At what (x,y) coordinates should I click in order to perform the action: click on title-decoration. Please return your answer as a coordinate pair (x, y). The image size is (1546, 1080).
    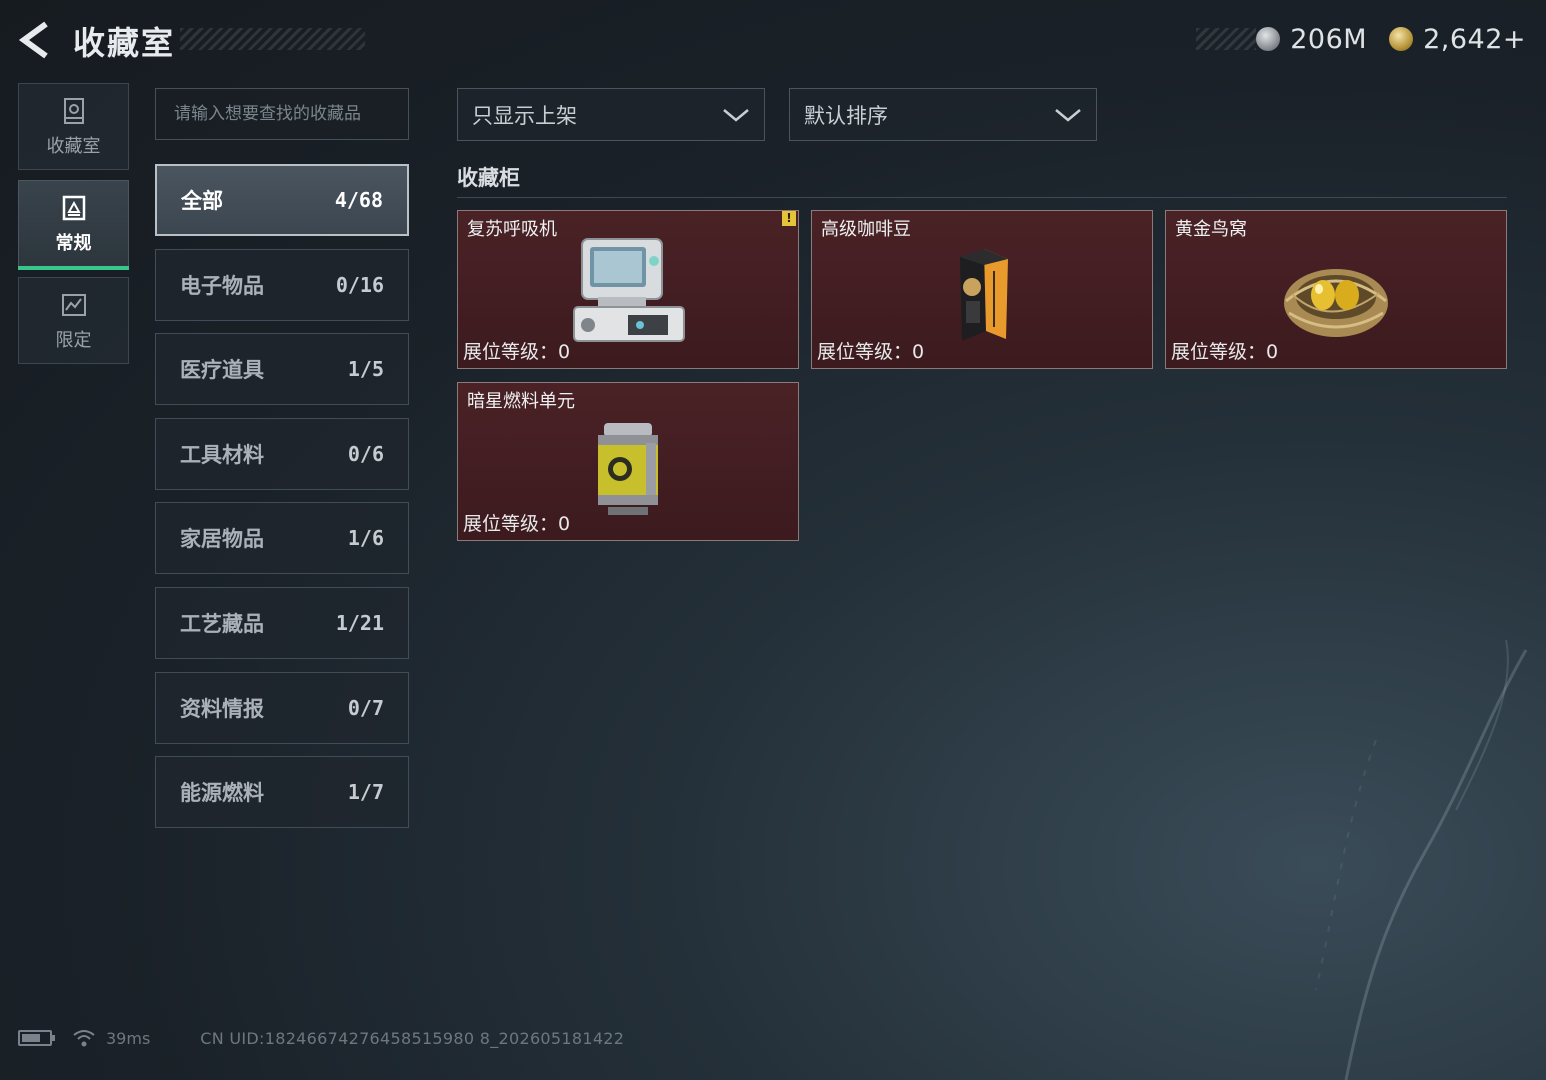
    Looking at the image, I should click on (272, 39).